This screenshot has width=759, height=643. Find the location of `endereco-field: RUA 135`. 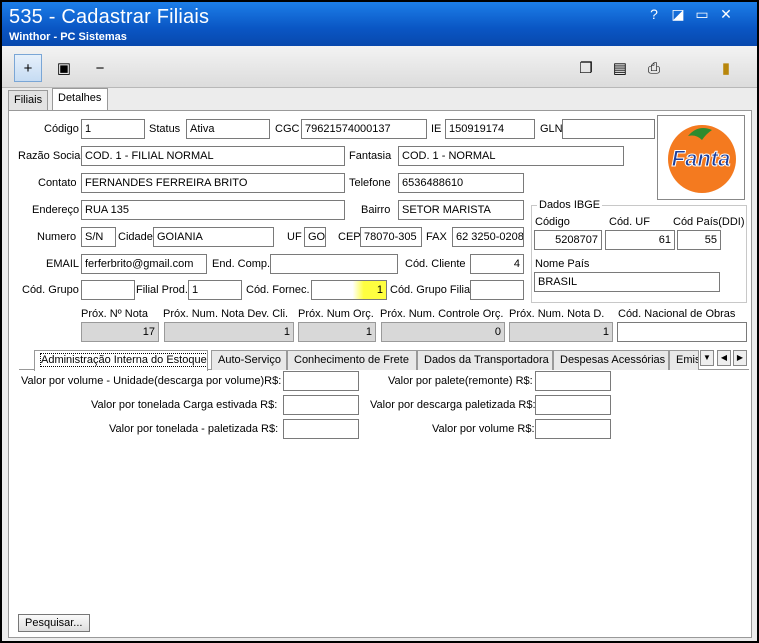

endereco-field: RUA 135 is located at coordinates (213, 210).